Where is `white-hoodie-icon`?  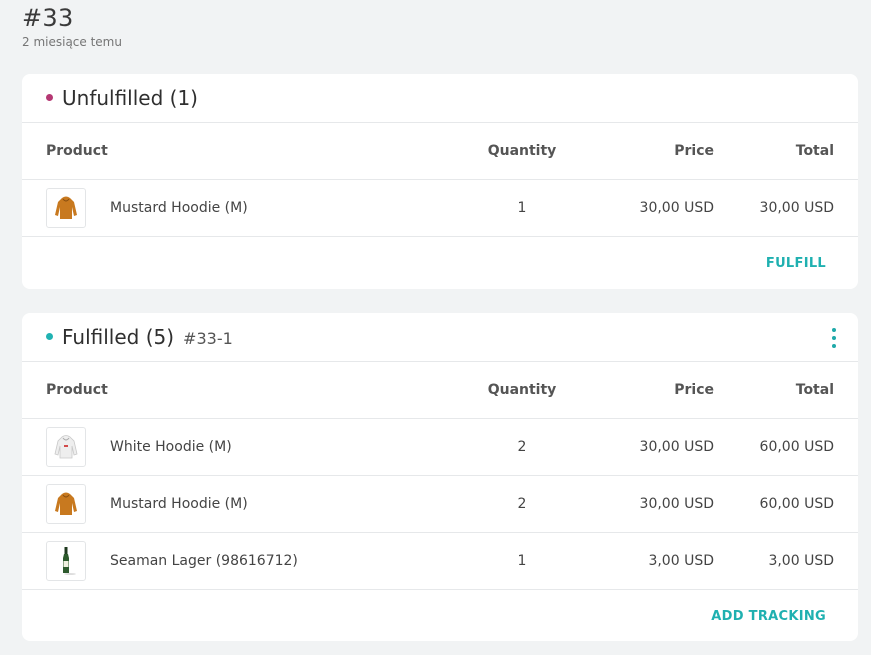
white-hoodie-icon is located at coordinates (66, 447).